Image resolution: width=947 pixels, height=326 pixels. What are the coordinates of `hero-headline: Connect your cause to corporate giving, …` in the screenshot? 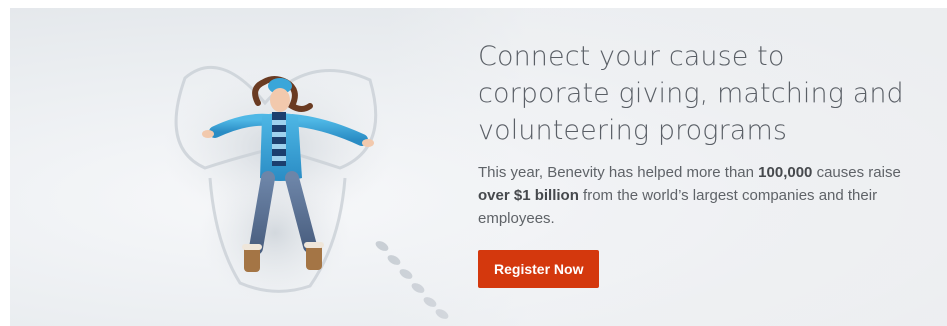 It's located at (691, 93).